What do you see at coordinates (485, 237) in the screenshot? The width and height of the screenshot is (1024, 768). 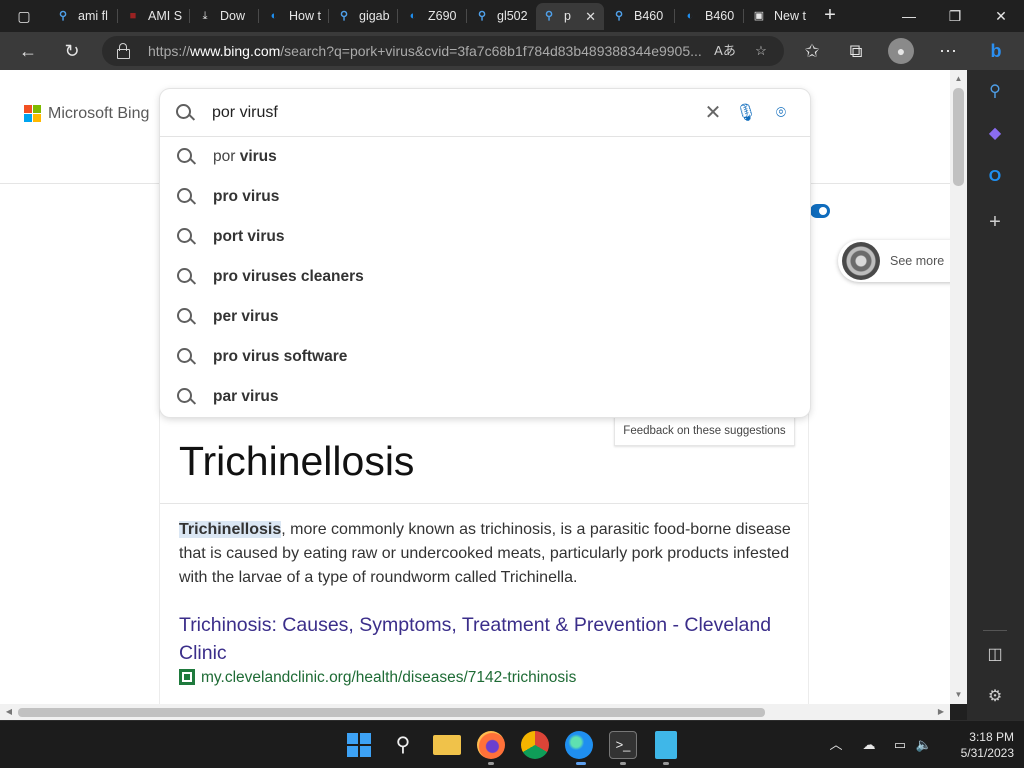 I see `suggestion-item: port virus` at bounding box center [485, 237].